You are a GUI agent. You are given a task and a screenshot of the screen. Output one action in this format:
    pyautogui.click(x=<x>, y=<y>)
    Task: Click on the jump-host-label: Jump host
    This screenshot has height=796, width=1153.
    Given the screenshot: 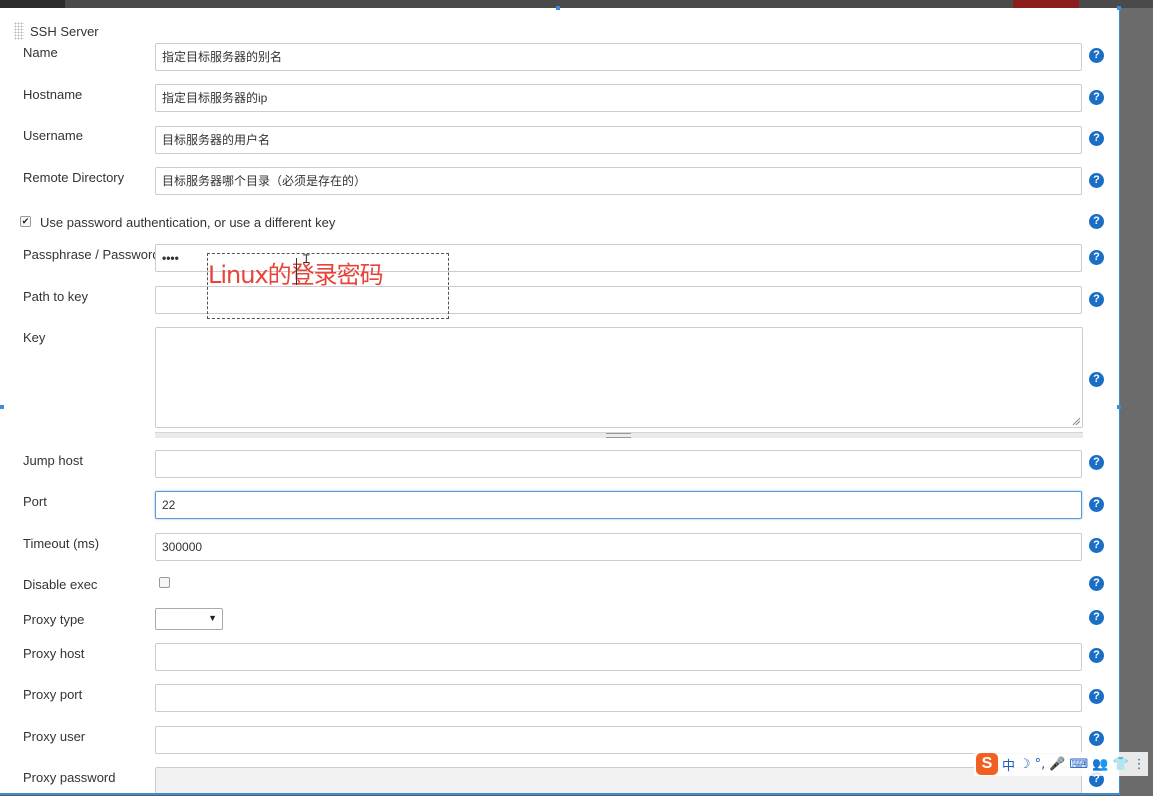 What is the action you would take?
    pyautogui.click(x=53, y=460)
    